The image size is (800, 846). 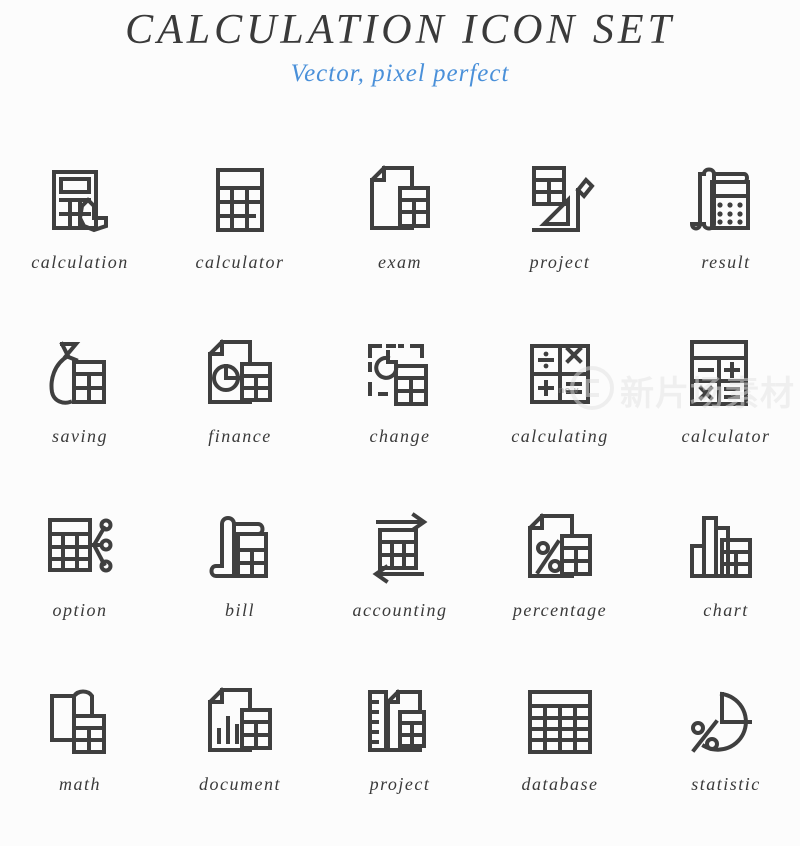 I want to click on icon-label: bill, so click(x=239, y=610).